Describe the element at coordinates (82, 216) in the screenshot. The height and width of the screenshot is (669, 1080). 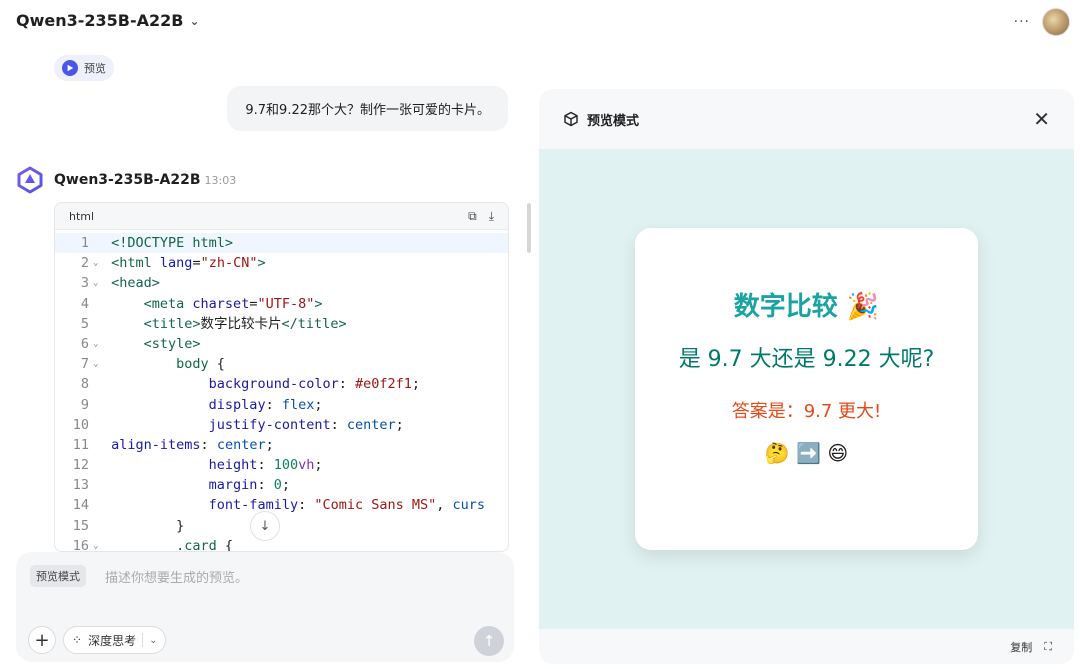
I see `code-language: html` at that location.